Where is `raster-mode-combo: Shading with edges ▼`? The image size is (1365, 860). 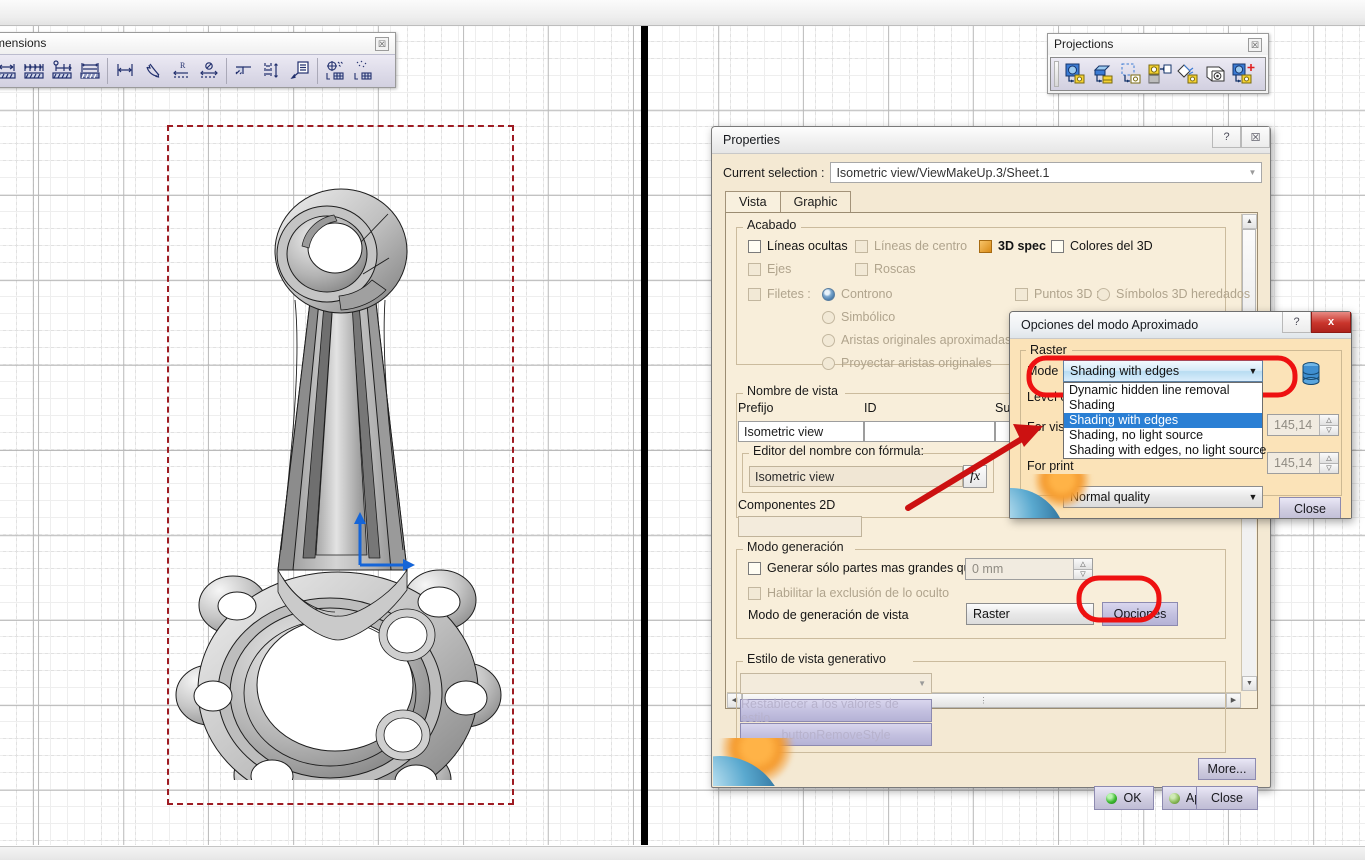 raster-mode-combo: Shading with edges ▼ is located at coordinates (1163, 371).